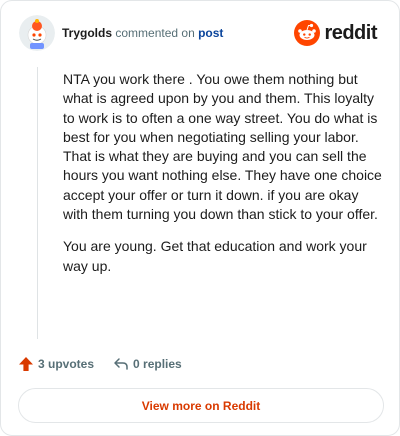 The width and height of the screenshot is (400, 436). I want to click on comment-actions: 3 upvotes 0 replies, so click(100, 364).